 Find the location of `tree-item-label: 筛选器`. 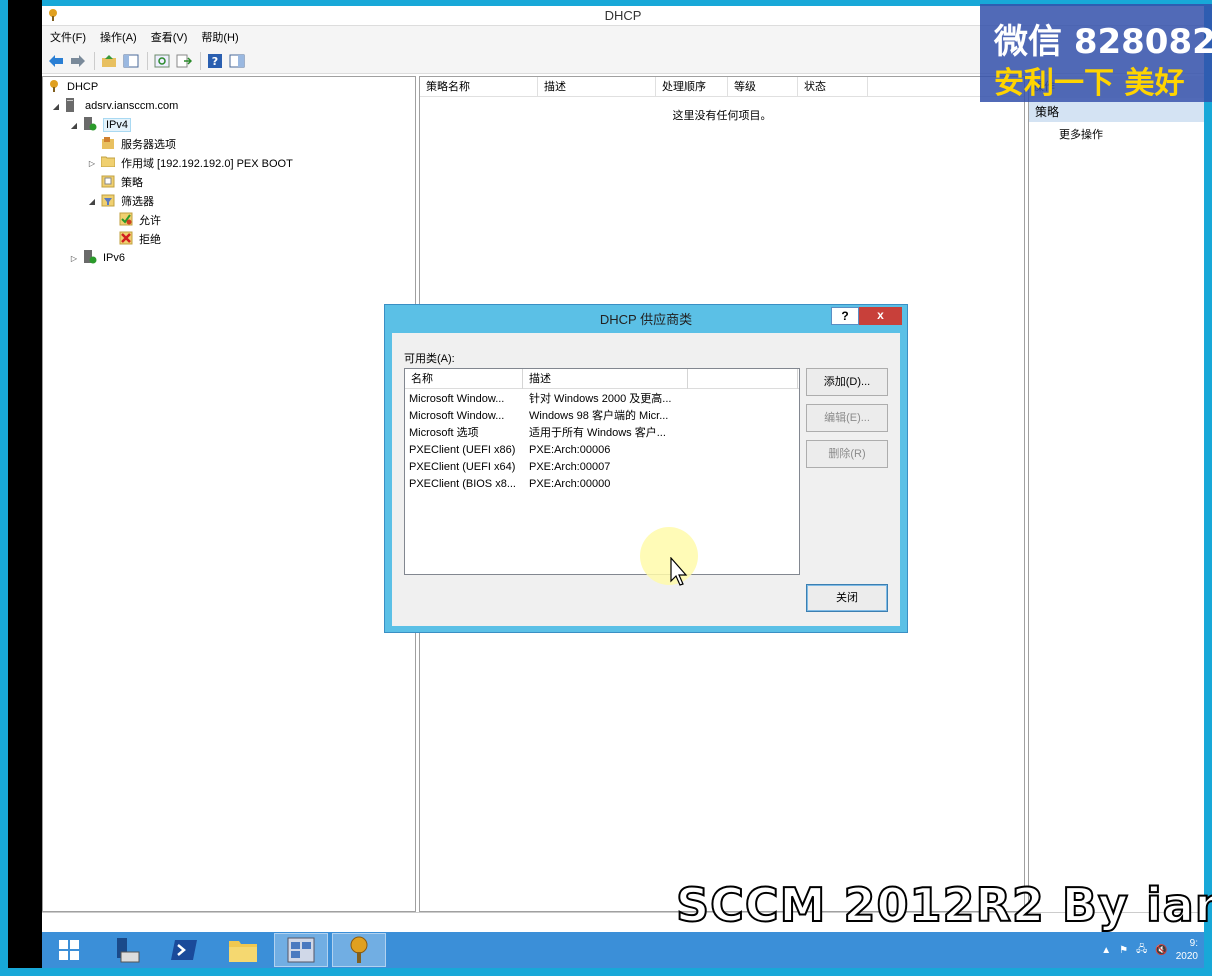

tree-item-label: 筛选器 is located at coordinates (137, 202).